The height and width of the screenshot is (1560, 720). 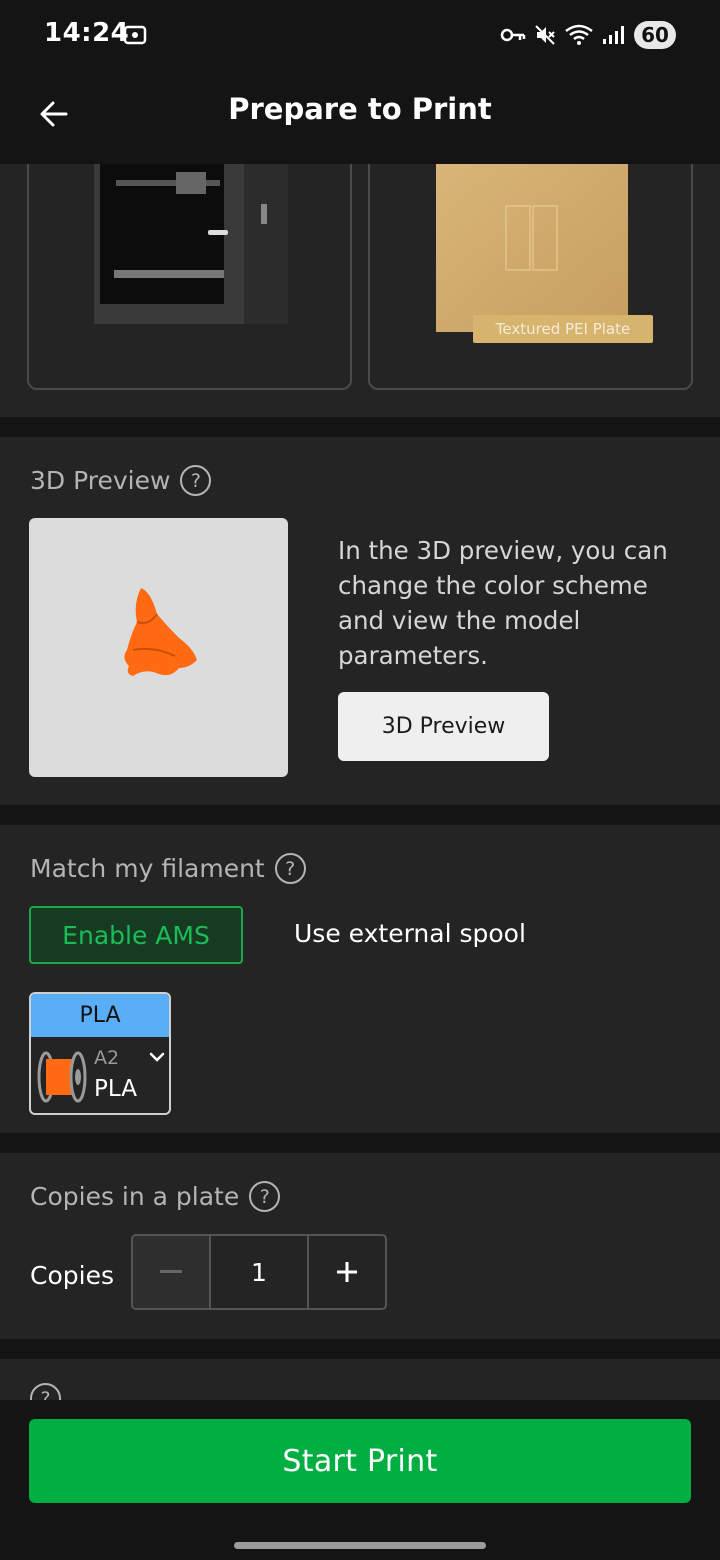 I want to click on filament-section-title: Match my filament ?, so click(x=168, y=868).